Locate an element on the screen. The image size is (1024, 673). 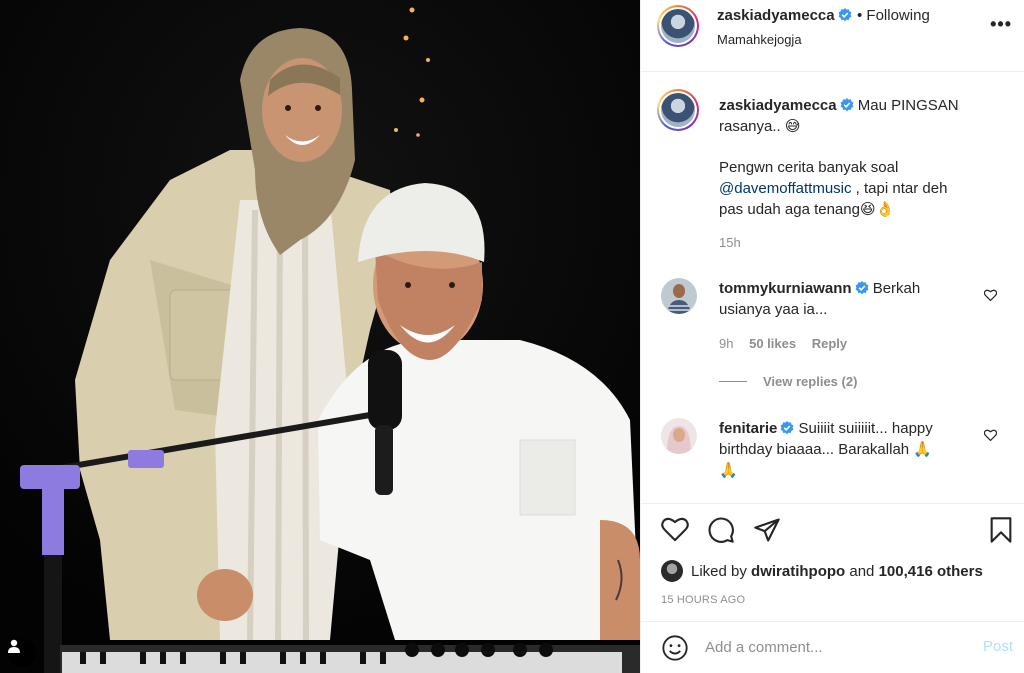
commenter-username: tommykurniawann is located at coordinates (794, 288).